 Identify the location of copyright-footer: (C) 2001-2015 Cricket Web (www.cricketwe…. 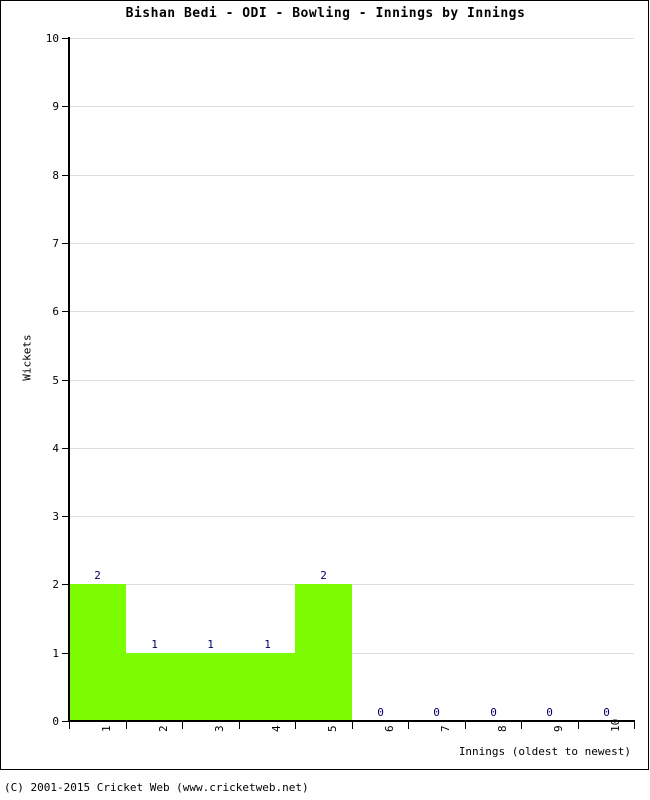
(156, 787).